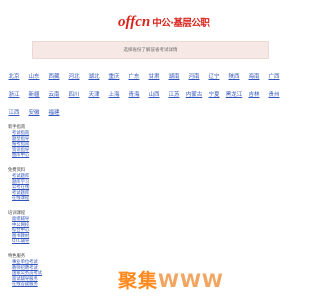  Describe the element at coordinates (254, 76) in the screenshot. I see `province-link: 海南` at that location.